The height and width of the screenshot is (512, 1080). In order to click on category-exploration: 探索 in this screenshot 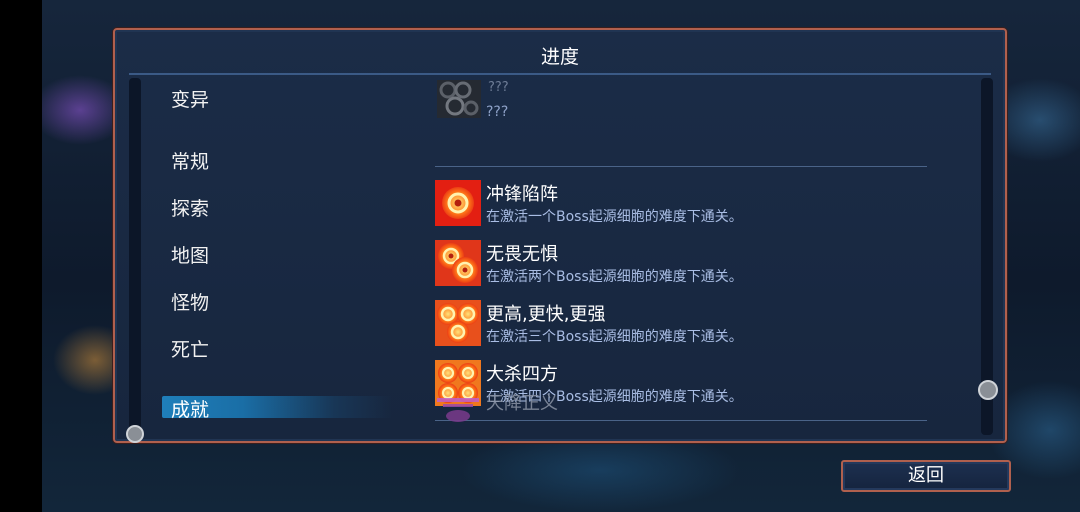, I will do `click(190, 207)`.